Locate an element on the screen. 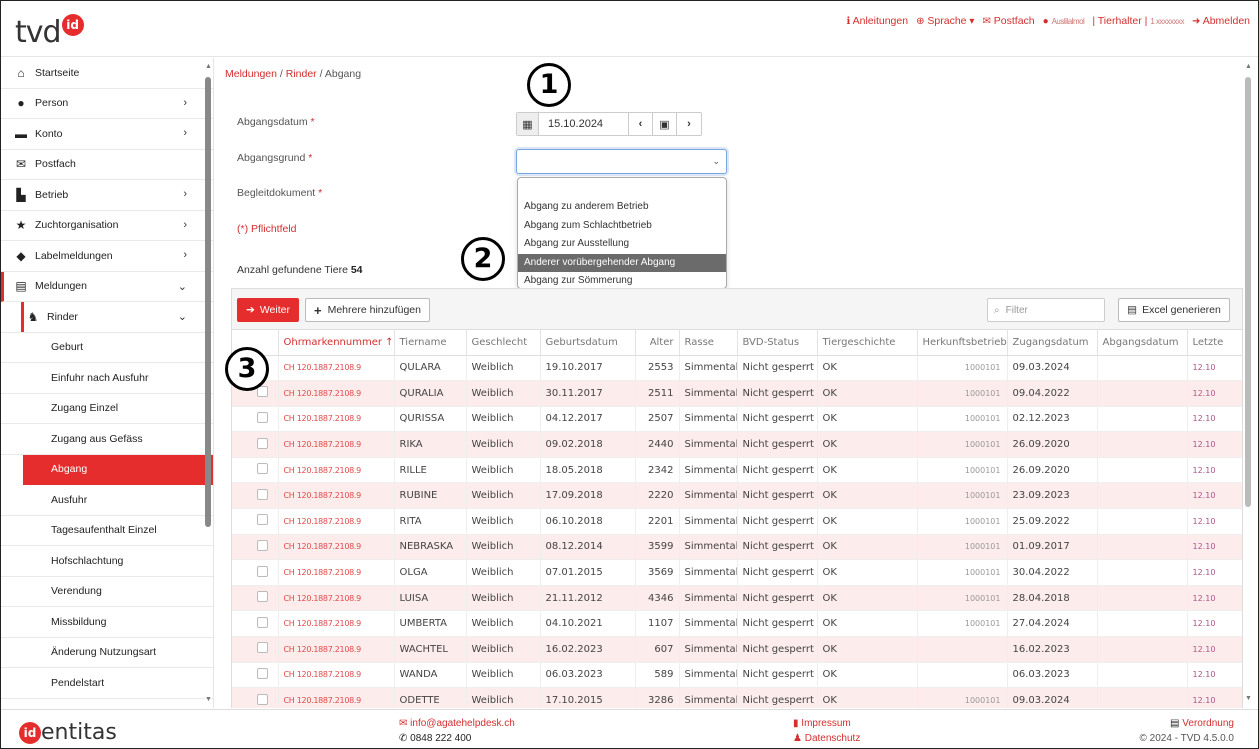  sidebar-item-änderung-nutzungsart: Änderung Nutzungsart is located at coordinates (107, 652).